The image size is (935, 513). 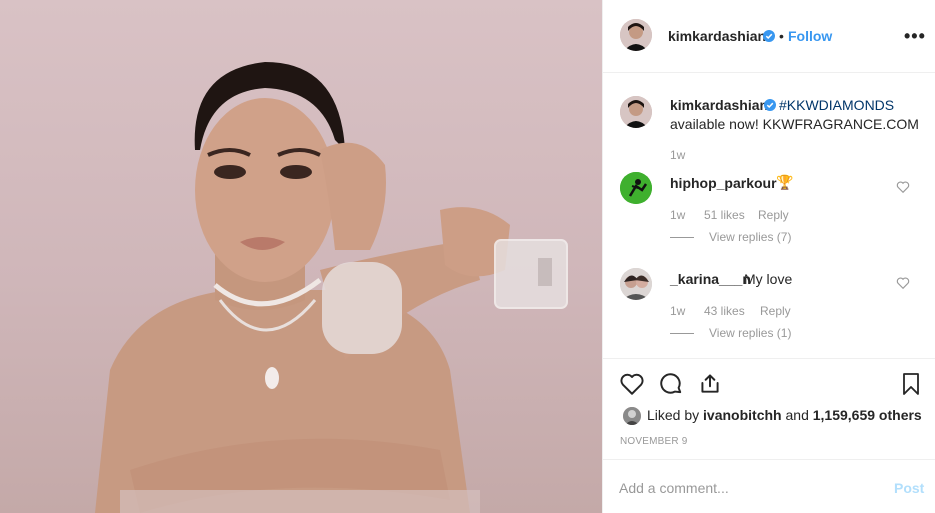 I want to click on heart-icon, so click(x=632, y=384).